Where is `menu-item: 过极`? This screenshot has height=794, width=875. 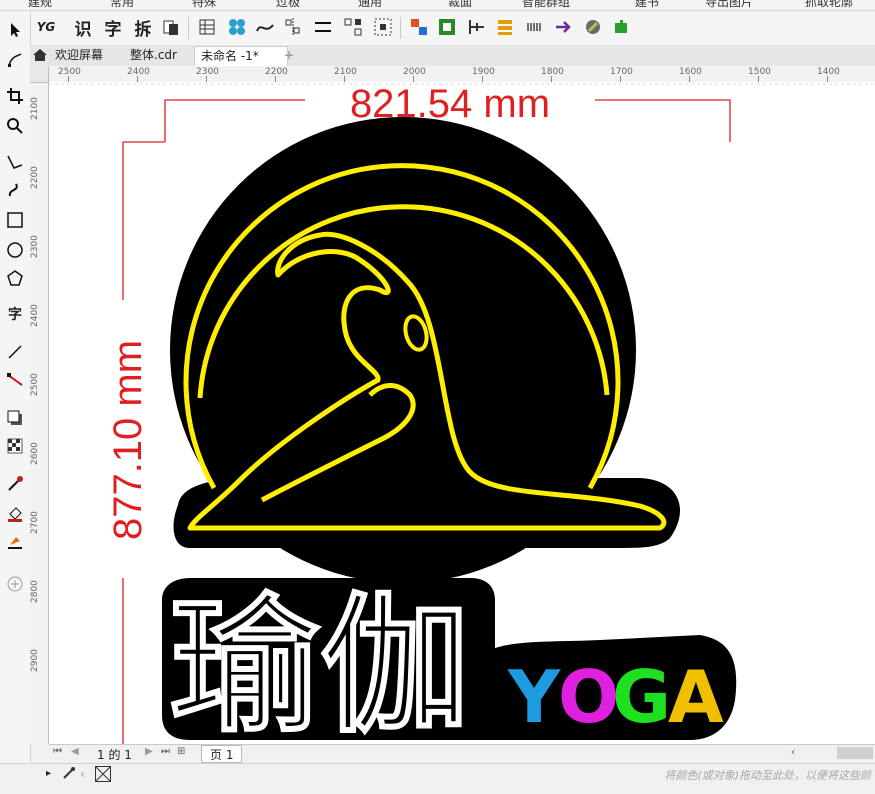 menu-item: 过极 is located at coordinates (288, 5).